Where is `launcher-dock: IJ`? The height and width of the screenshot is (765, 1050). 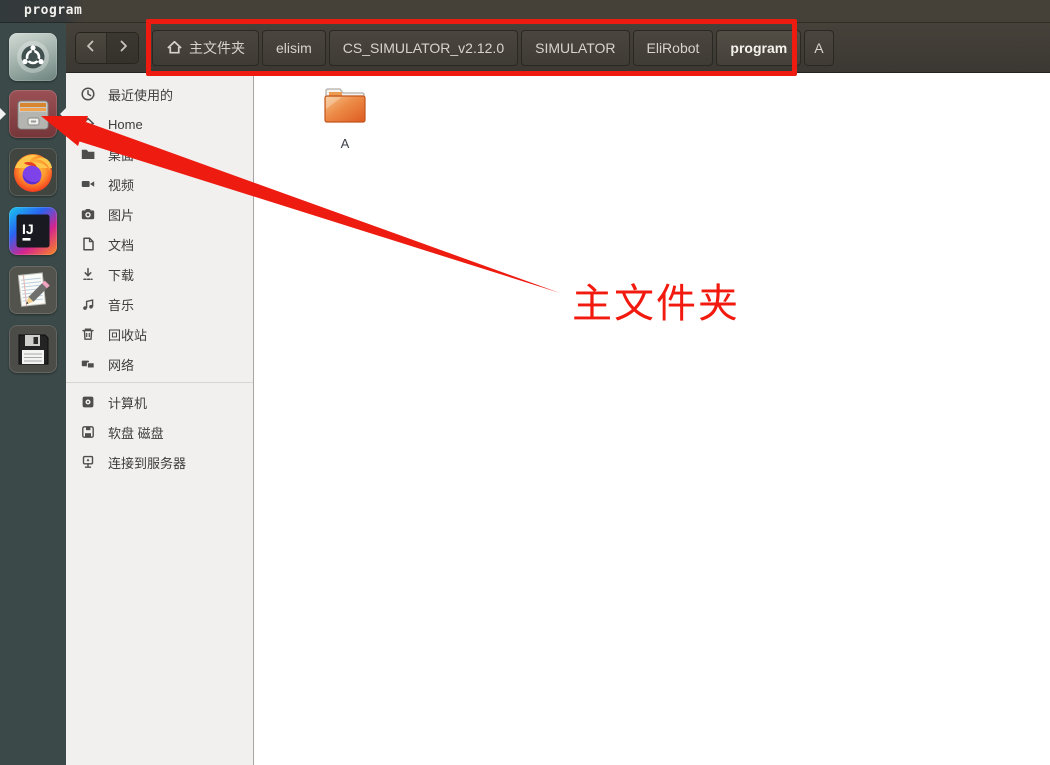 launcher-dock: IJ is located at coordinates (33, 394).